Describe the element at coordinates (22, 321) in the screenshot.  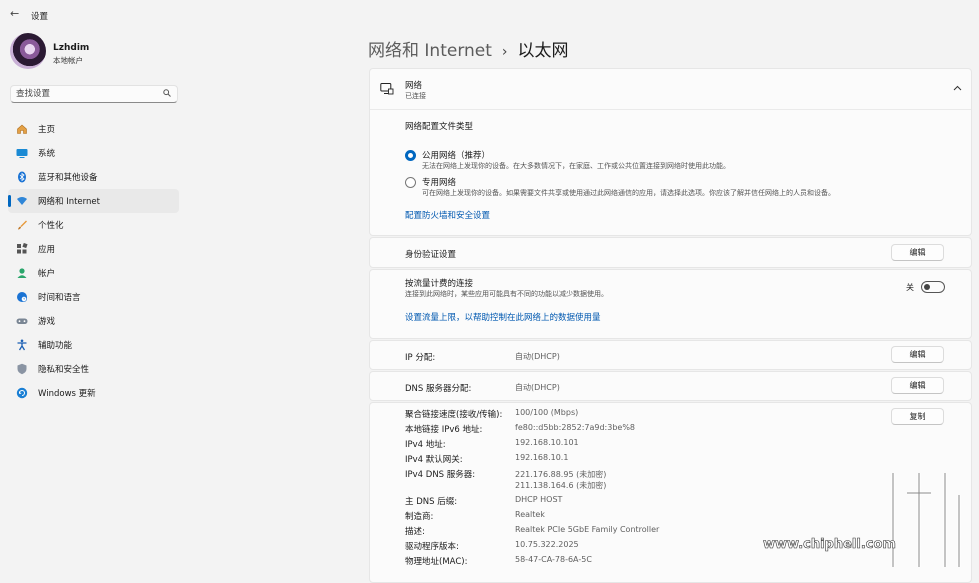
I see `gamepad-icon` at that location.